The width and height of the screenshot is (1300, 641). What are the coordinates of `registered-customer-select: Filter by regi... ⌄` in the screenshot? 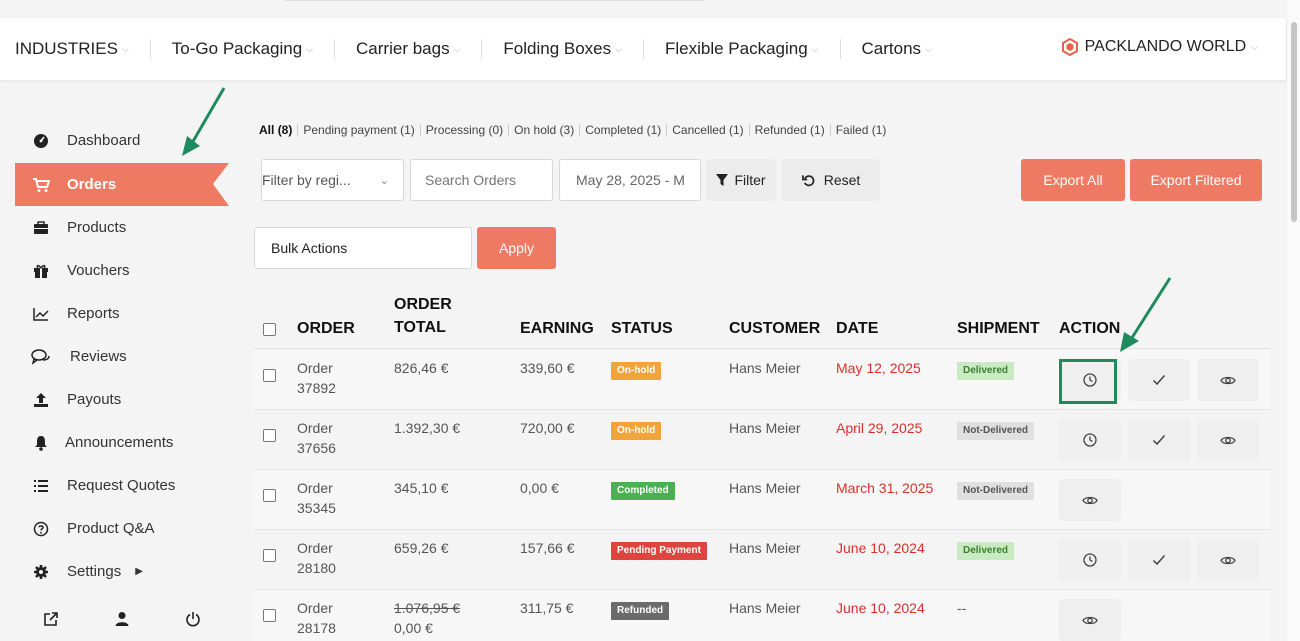 It's located at (332, 180).